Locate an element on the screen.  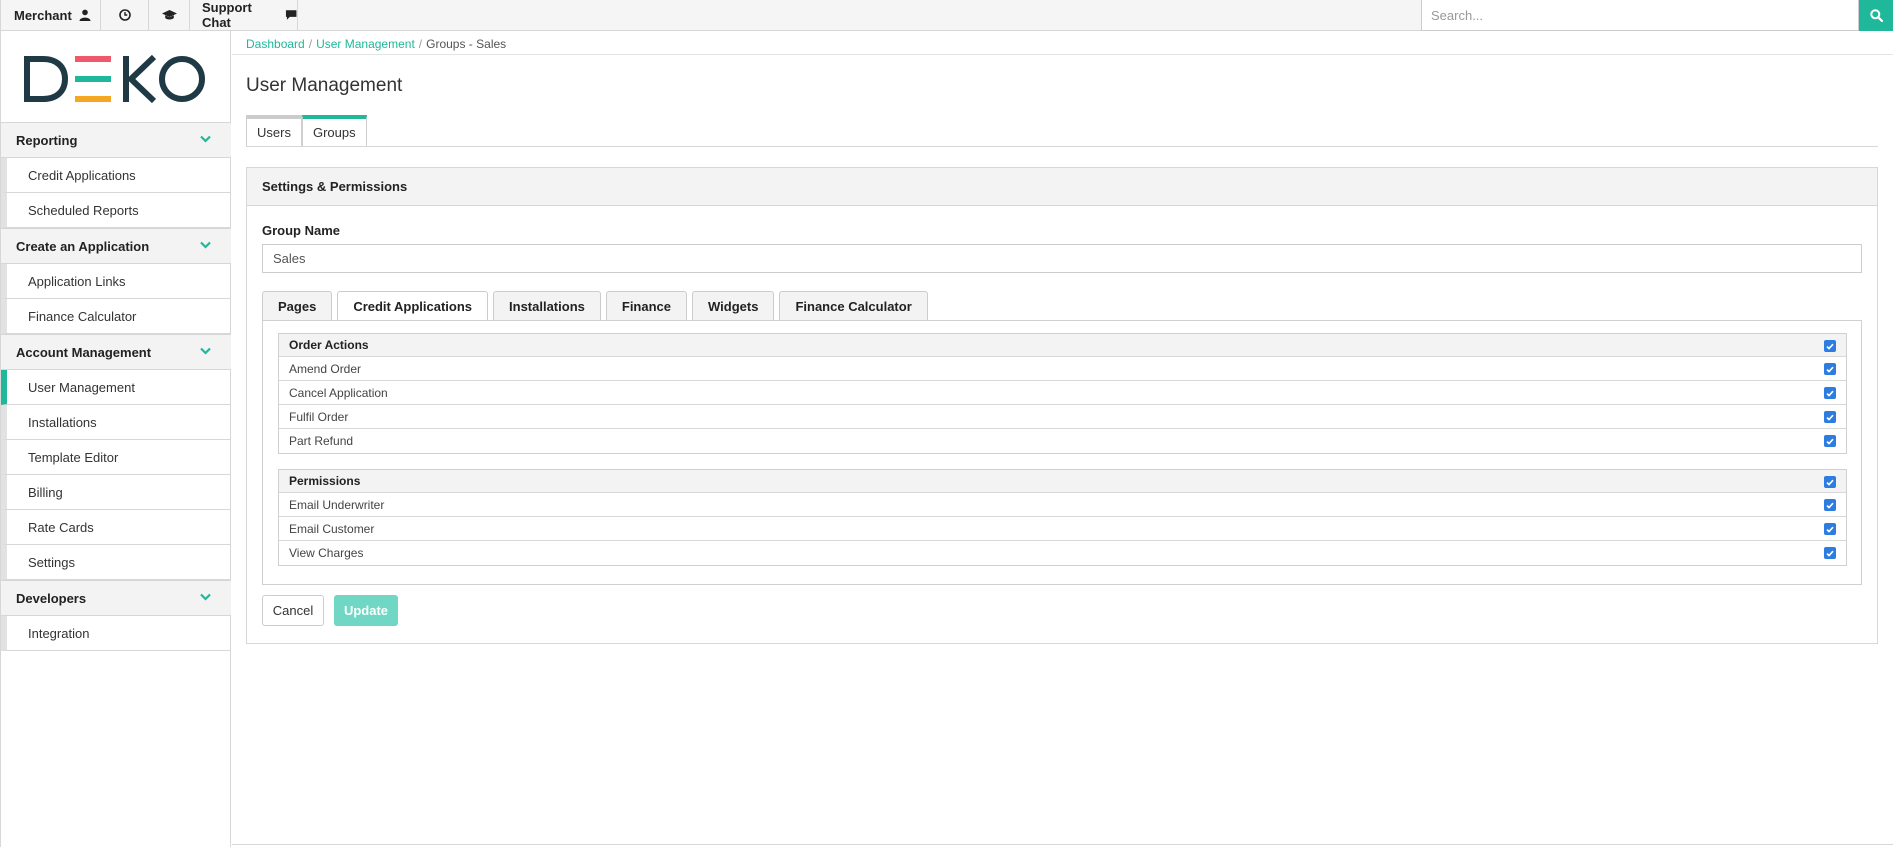
nav-section-label: Reporting is located at coordinates (47, 140).